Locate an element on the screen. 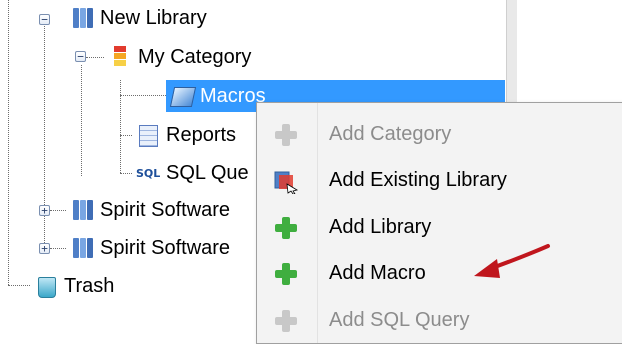 The width and height of the screenshot is (622, 344). tree-item-label: Reports is located at coordinates (201, 134).